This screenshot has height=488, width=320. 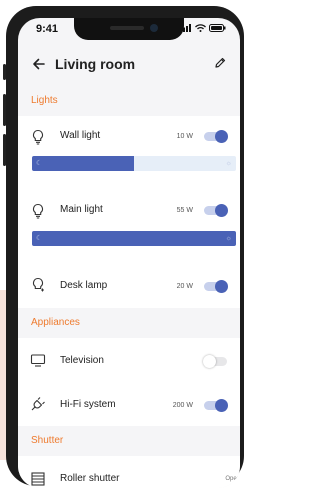 What do you see at coordinates (129, 226) in the screenshot?
I see `device-card-main-light: Main light 55 W ☾ ☼` at bounding box center [129, 226].